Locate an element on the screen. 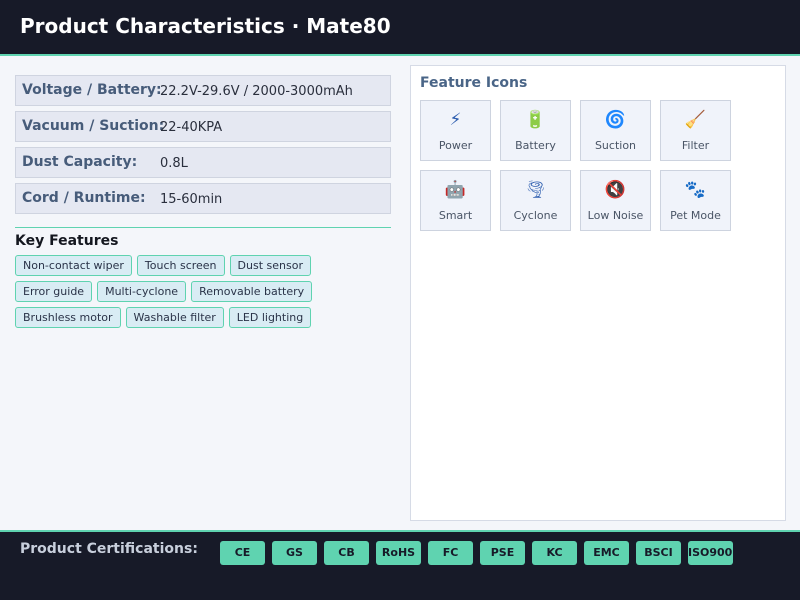  spec-row-dust-capacity: Dust Capacity: 0.8L is located at coordinates (203, 162).